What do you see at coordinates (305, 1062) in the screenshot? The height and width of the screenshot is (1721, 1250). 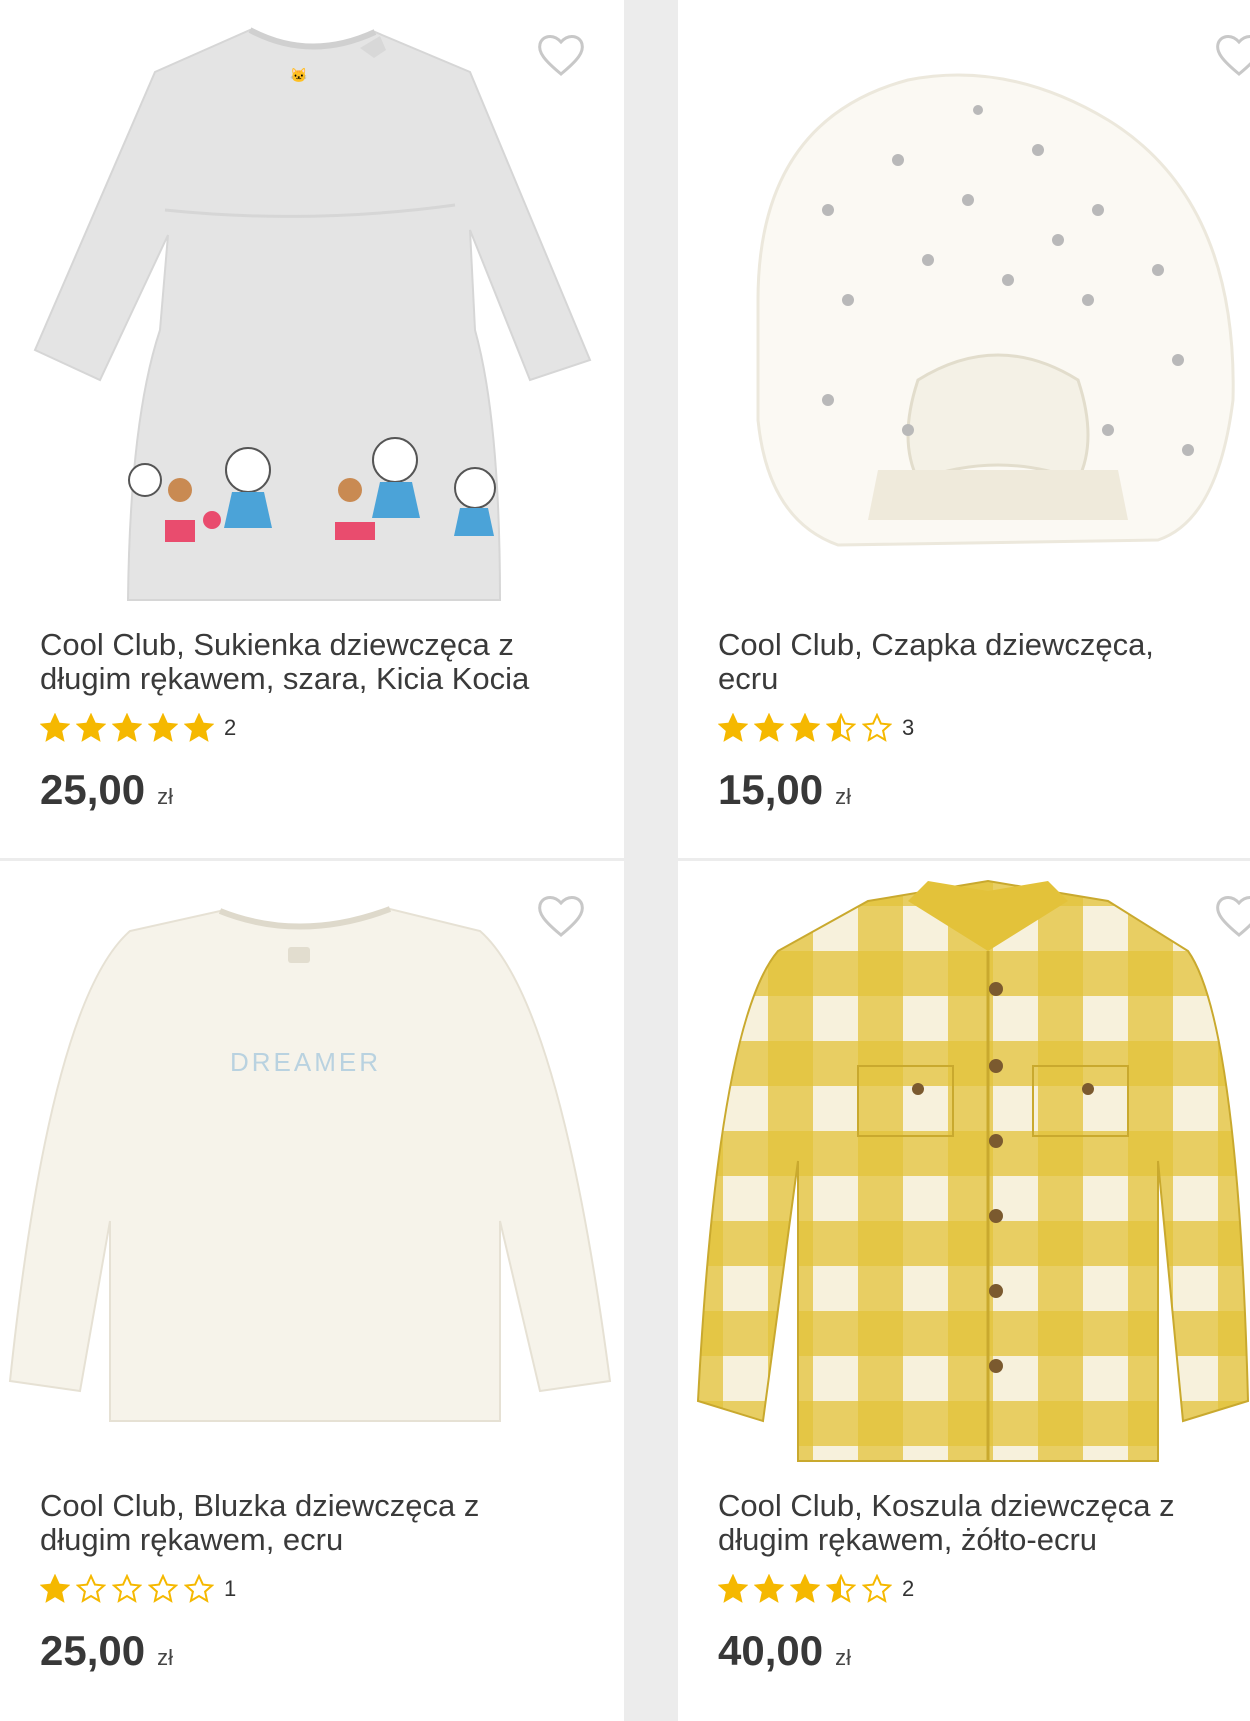 I see `svg-text: DREAMER` at bounding box center [305, 1062].